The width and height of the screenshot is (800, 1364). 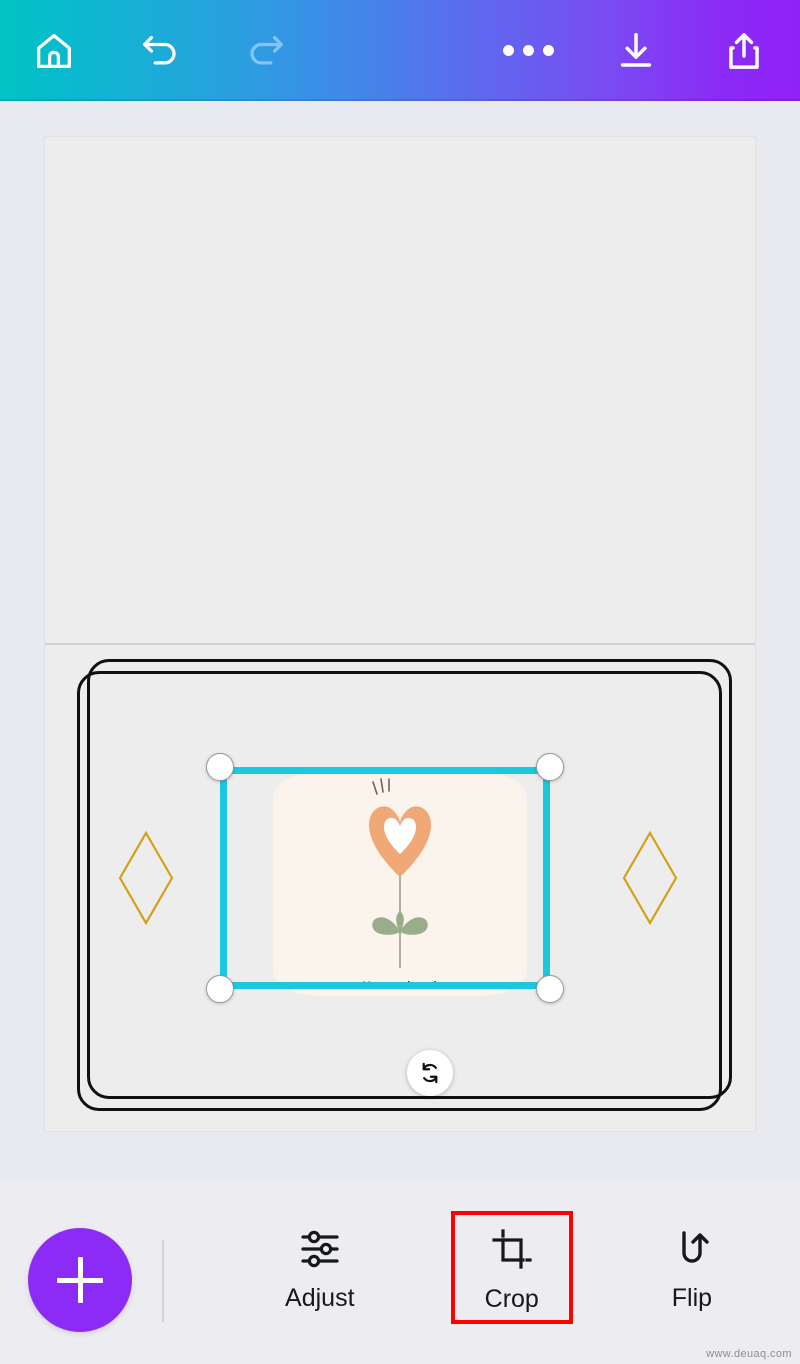 I want to click on undo-icon, so click(x=160, y=51).